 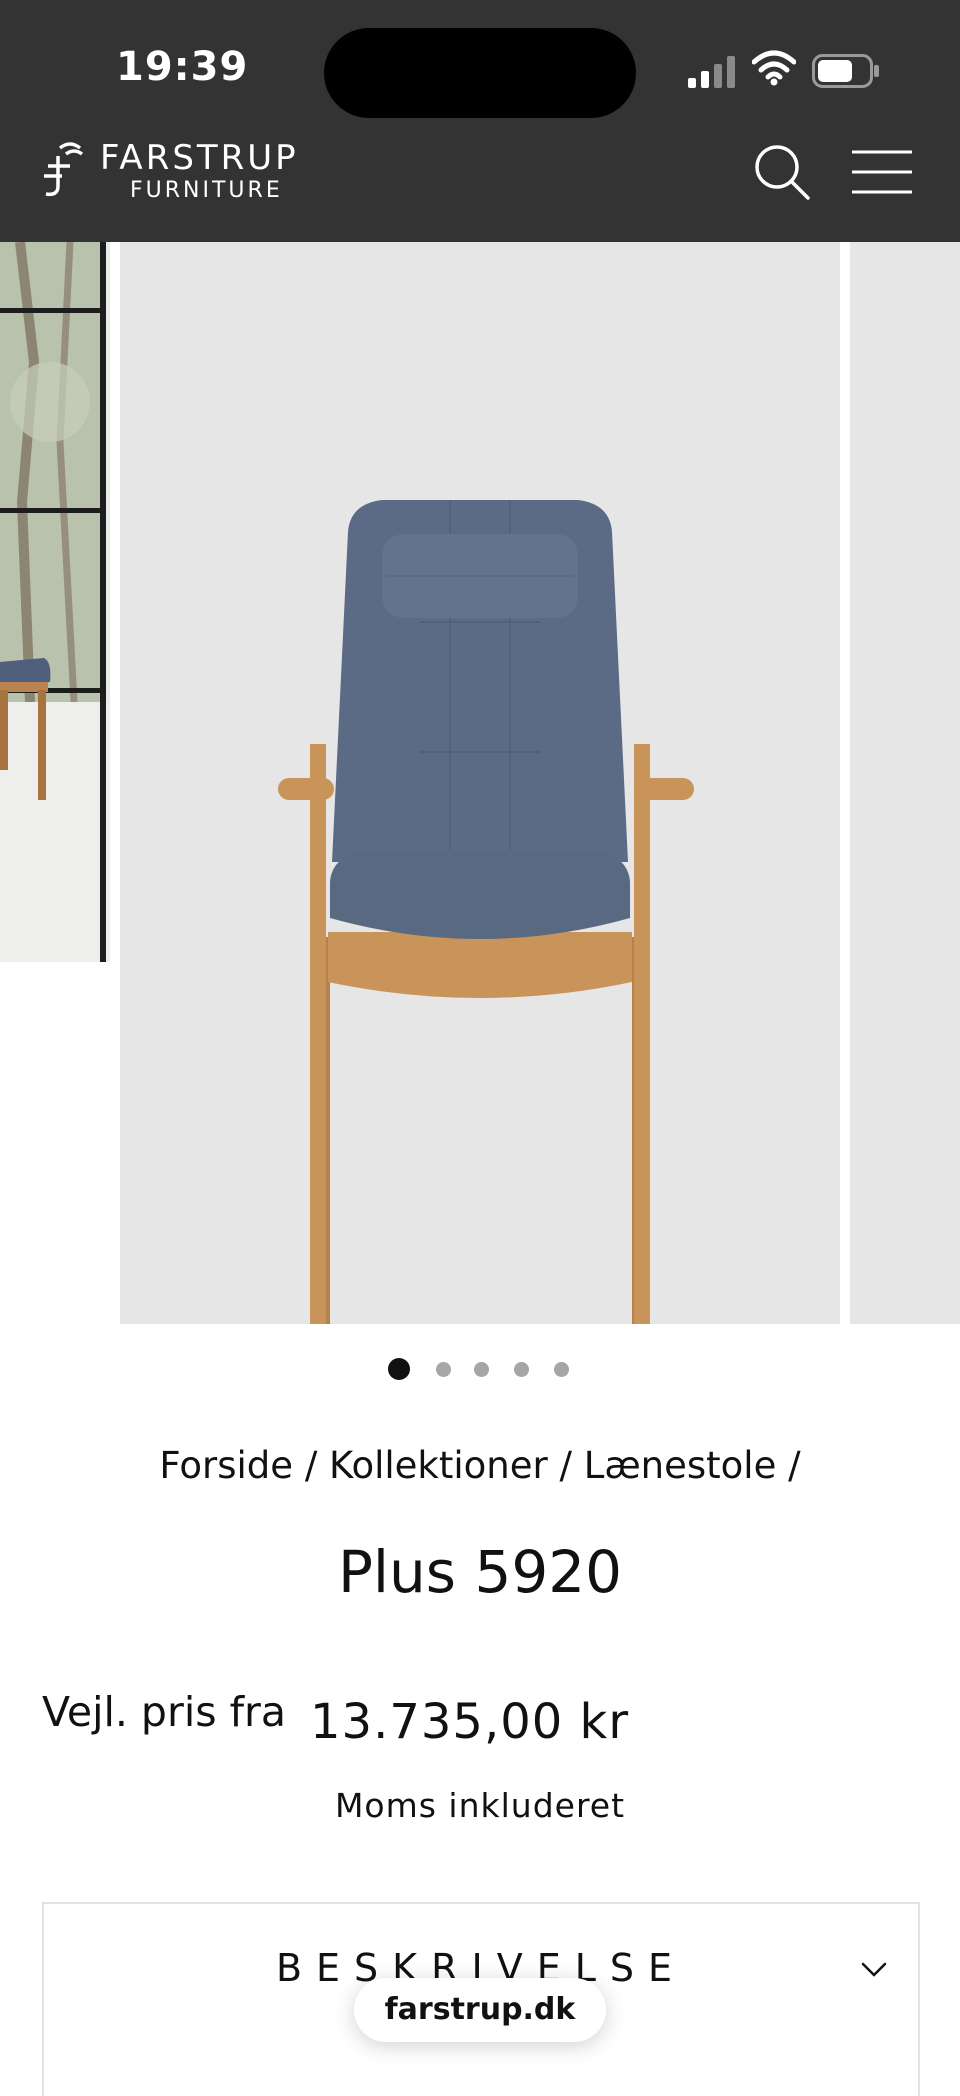 I want to click on browser-url-pill: farstrup.dk, so click(x=480, y=2010).